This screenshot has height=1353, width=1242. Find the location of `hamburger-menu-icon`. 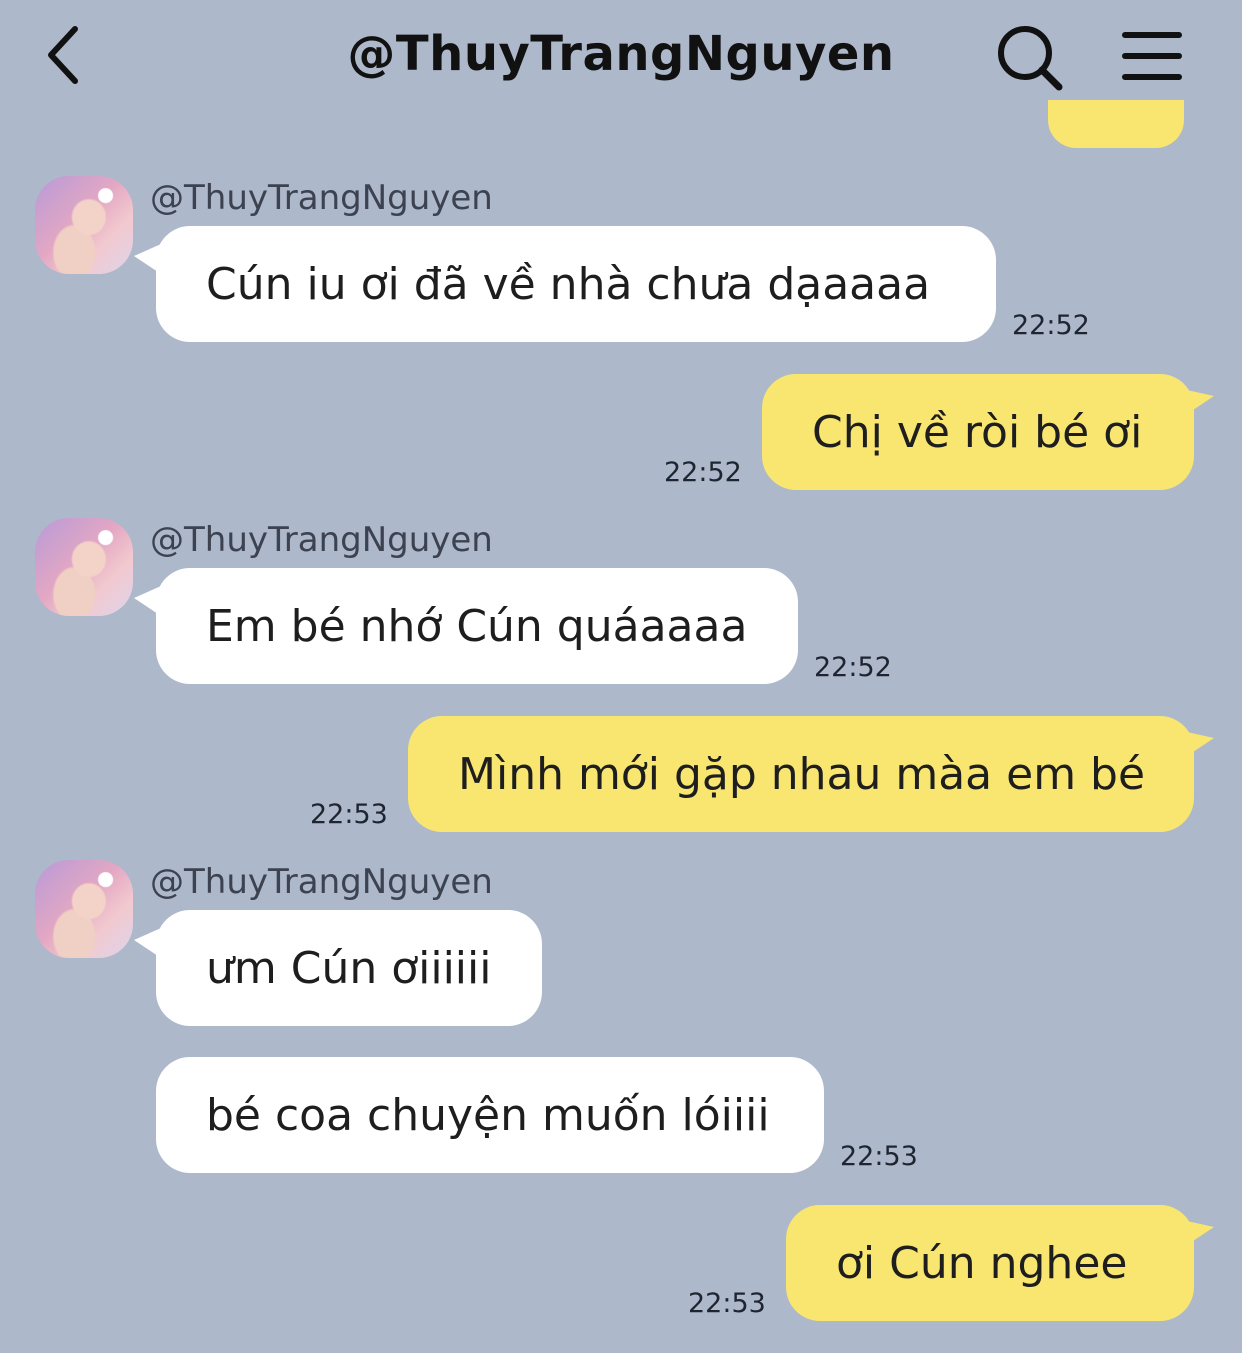

hamburger-menu-icon is located at coordinates (1152, 56).